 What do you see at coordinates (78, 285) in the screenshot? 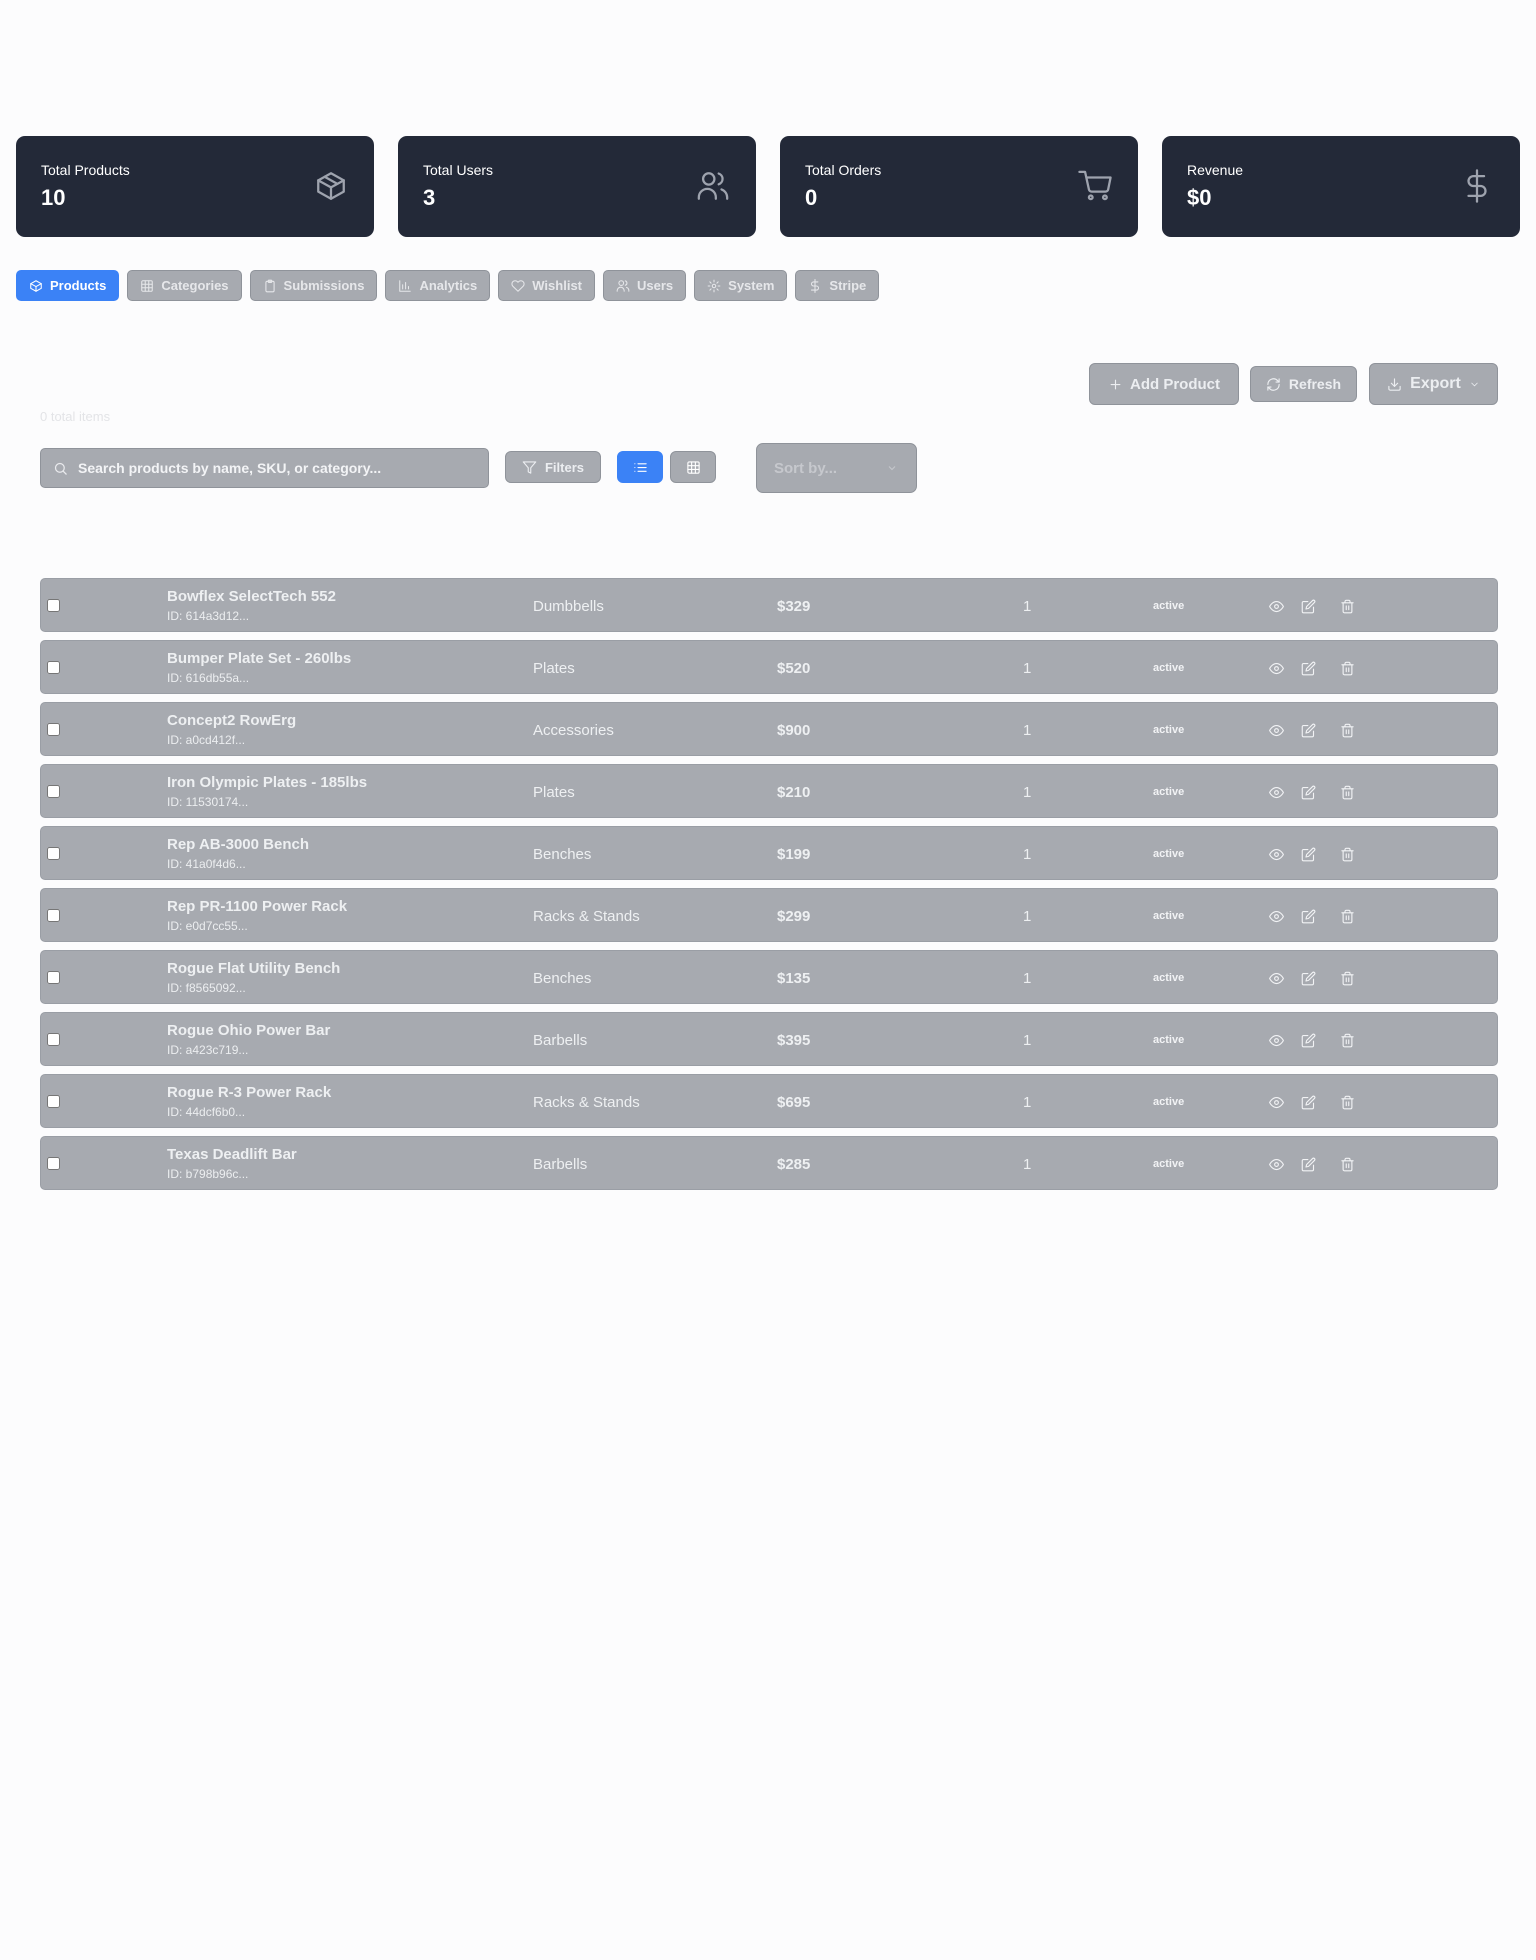
I see `tab-label: Products` at bounding box center [78, 285].